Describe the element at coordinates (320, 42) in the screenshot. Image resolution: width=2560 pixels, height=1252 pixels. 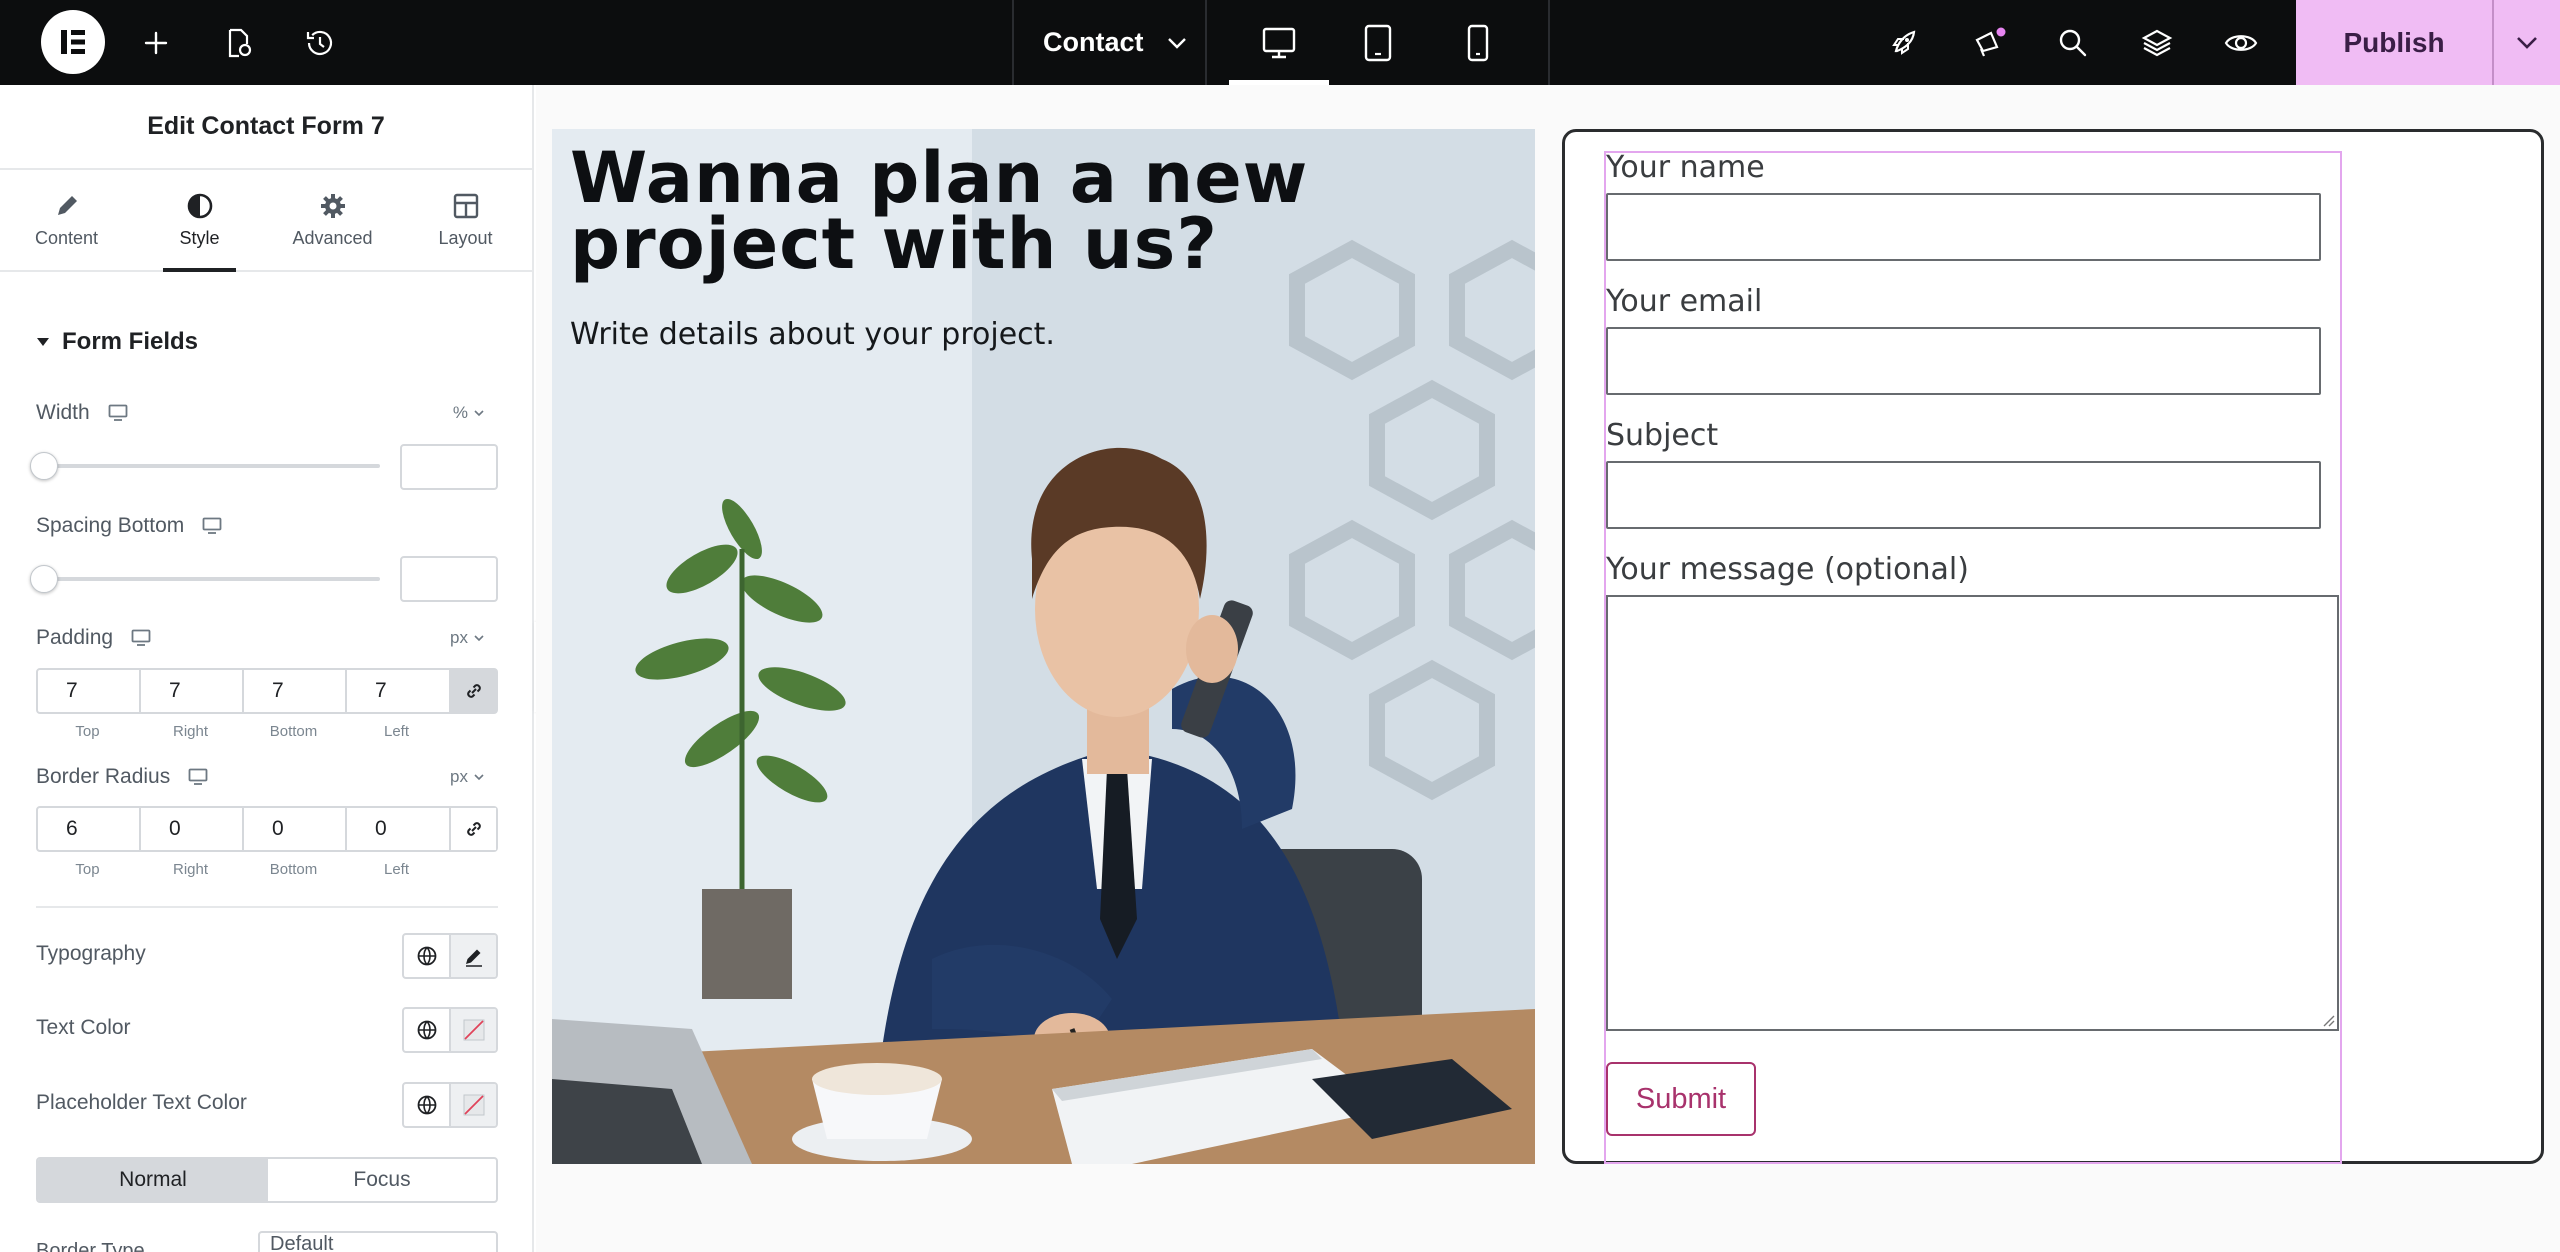
I see `history-icon` at that location.